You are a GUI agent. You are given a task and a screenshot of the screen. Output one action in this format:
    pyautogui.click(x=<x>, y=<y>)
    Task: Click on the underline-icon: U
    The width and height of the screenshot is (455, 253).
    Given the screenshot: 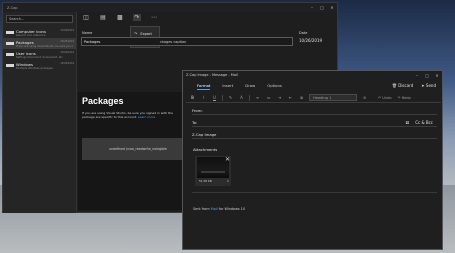 What is the action you would take?
    pyautogui.click(x=214, y=97)
    